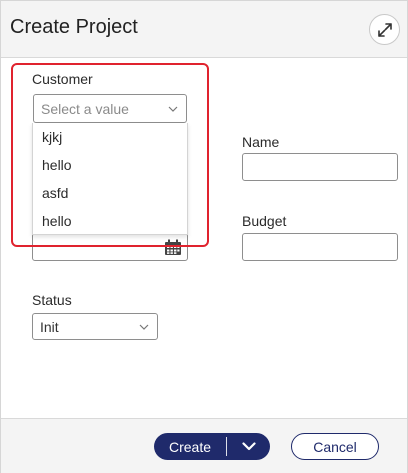 Image resolution: width=408 pixels, height=473 pixels. I want to click on create-options-toggle, so click(248, 446).